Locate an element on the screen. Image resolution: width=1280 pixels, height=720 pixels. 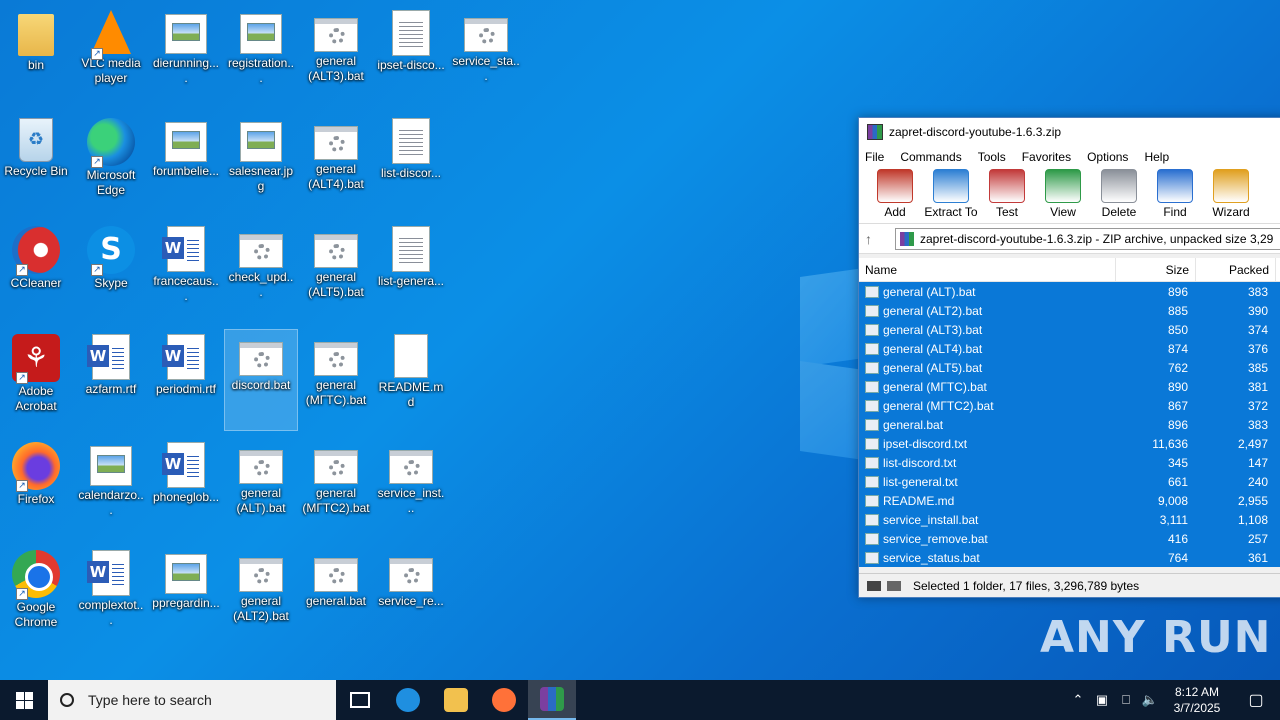
file-row: general (МГТС).bat 890 381 is located at coordinates (1069, 386).